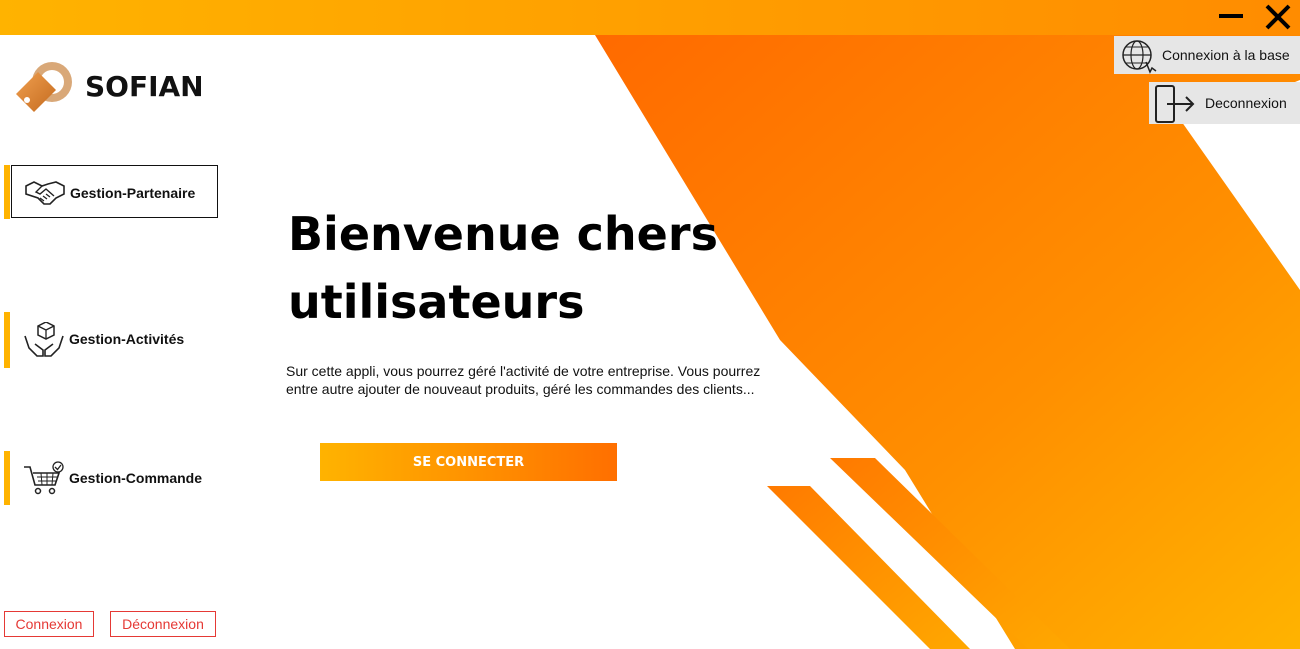 This screenshot has width=1300, height=649. What do you see at coordinates (468, 462) in the screenshot?
I see `connect-button: SE CONNECTER` at bounding box center [468, 462].